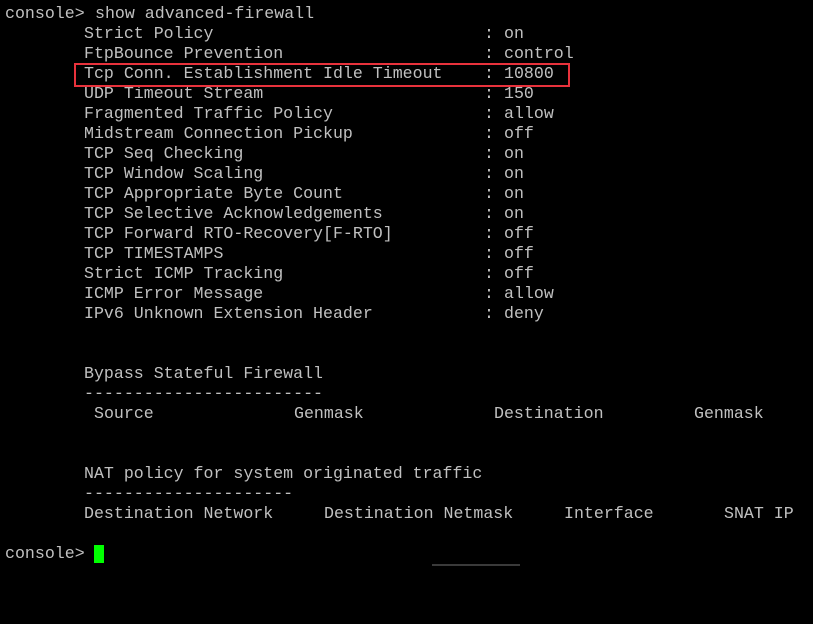  I want to click on bypass-col-genmask: Genmask, so click(329, 413).